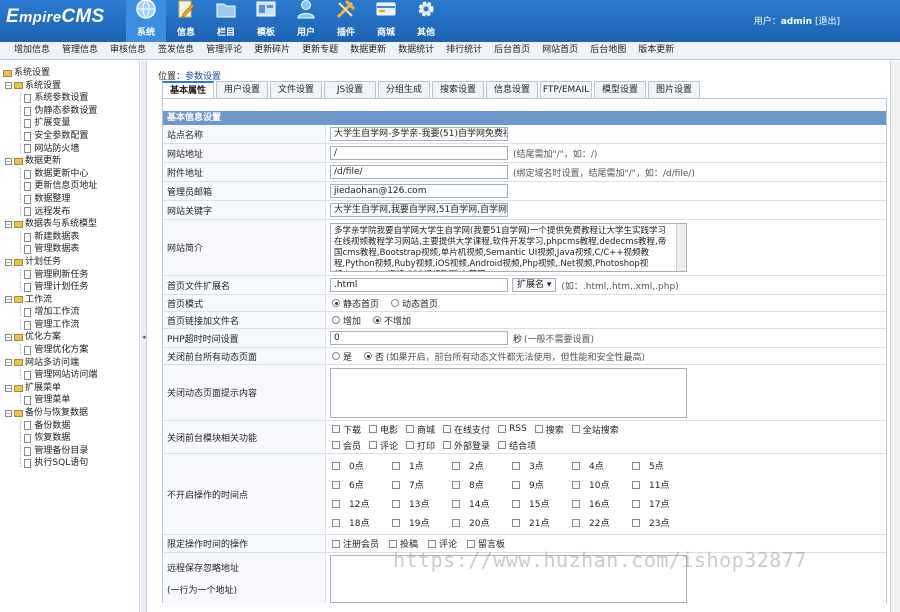  Describe the element at coordinates (69, 312) in the screenshot. I see `tree-leaf: ┊ 增加工作流` at that location.